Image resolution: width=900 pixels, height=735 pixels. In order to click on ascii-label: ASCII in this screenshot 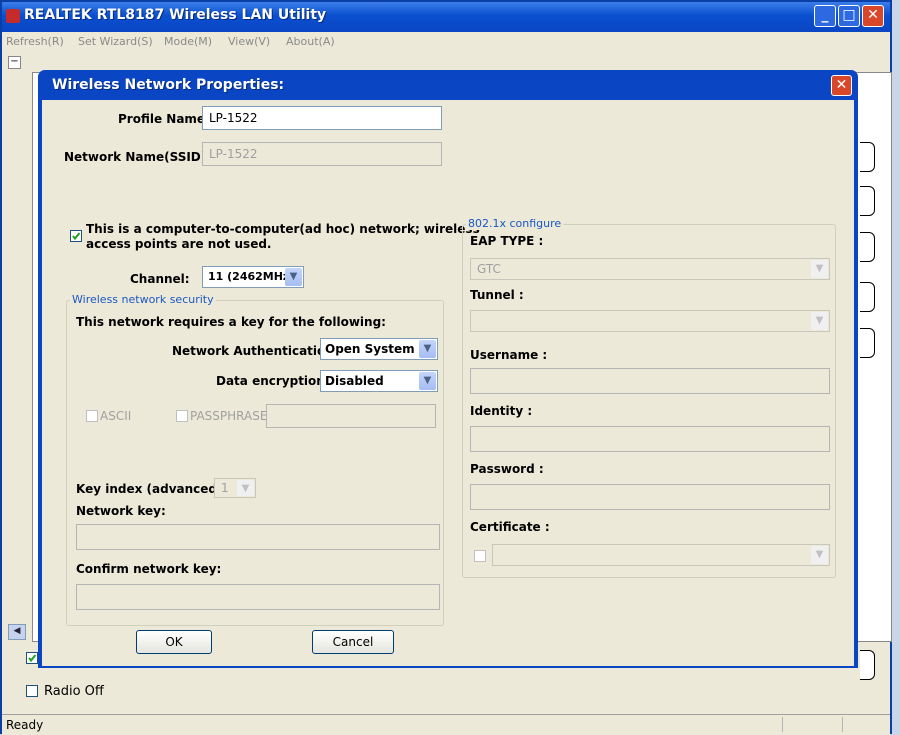, I will do `click(116, 416)`.